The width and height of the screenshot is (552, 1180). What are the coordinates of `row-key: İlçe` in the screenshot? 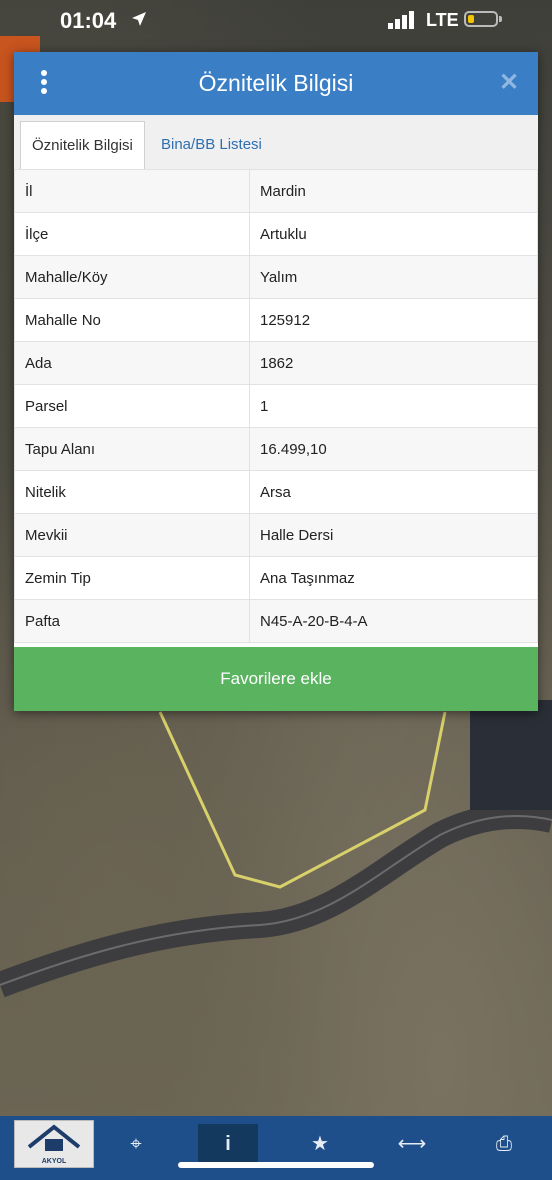 It's located at (132, 234).